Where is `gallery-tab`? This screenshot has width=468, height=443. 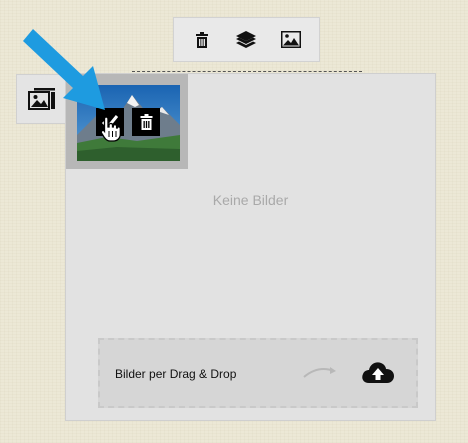
gallery-tab is located at coordinates (41, 99).